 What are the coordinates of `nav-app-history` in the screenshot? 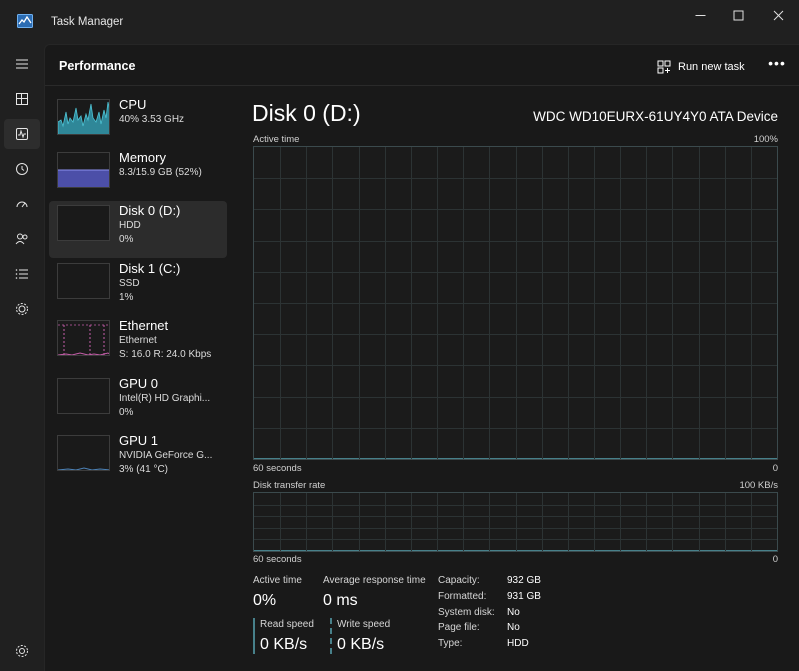 It's located at (22, 169).